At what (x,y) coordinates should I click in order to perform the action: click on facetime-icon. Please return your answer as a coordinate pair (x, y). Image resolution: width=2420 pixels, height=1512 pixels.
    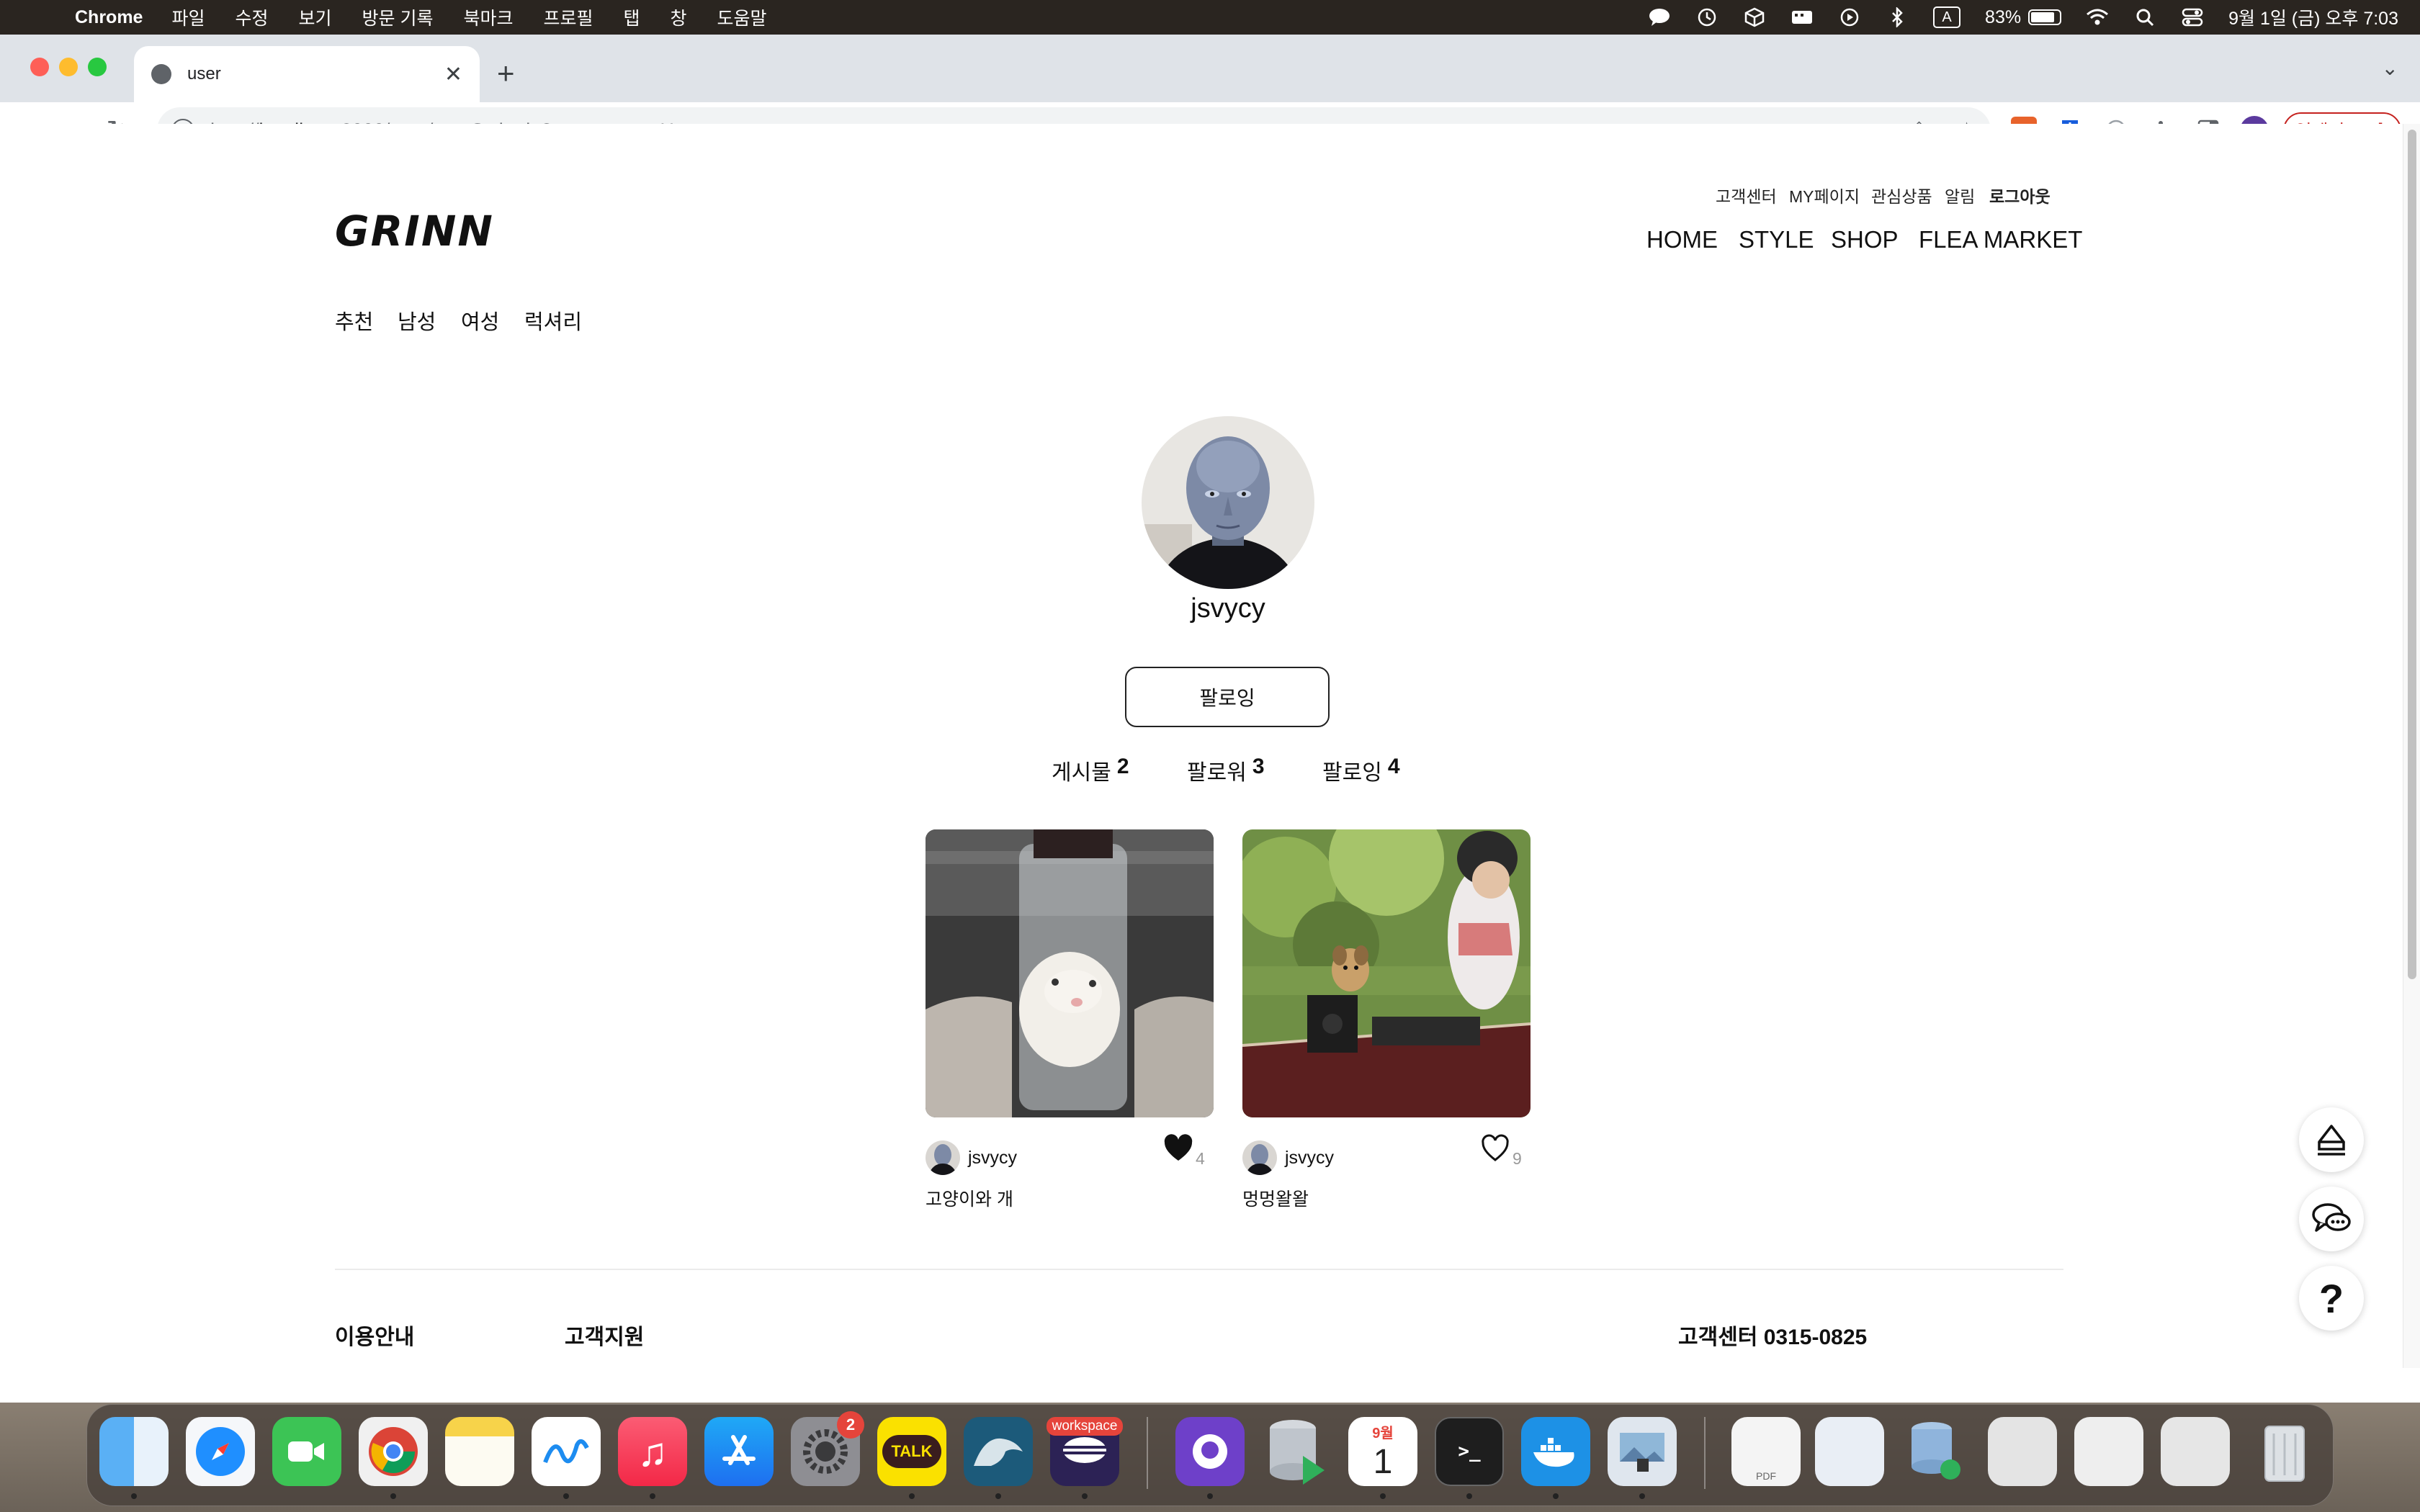
    Looking at the image, I should click on (306, 1451).